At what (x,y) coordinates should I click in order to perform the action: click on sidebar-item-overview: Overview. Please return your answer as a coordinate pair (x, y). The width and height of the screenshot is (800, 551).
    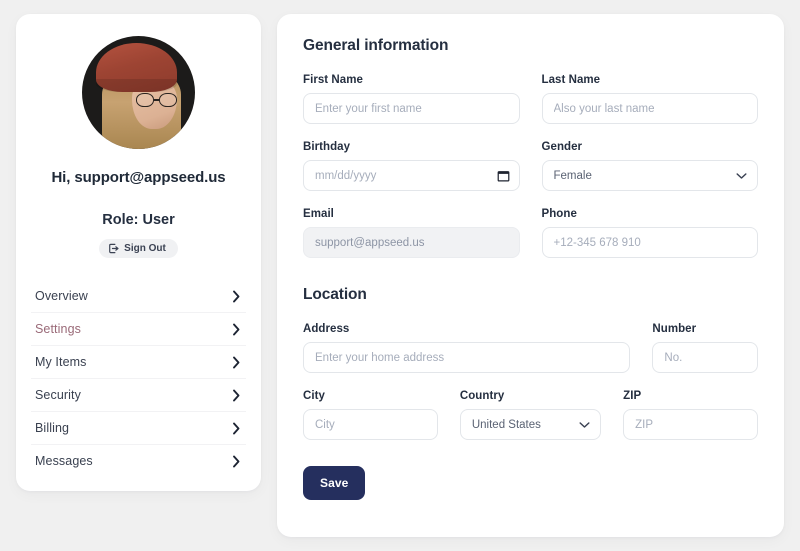
    Looking at the image, I should click on (138, 296).